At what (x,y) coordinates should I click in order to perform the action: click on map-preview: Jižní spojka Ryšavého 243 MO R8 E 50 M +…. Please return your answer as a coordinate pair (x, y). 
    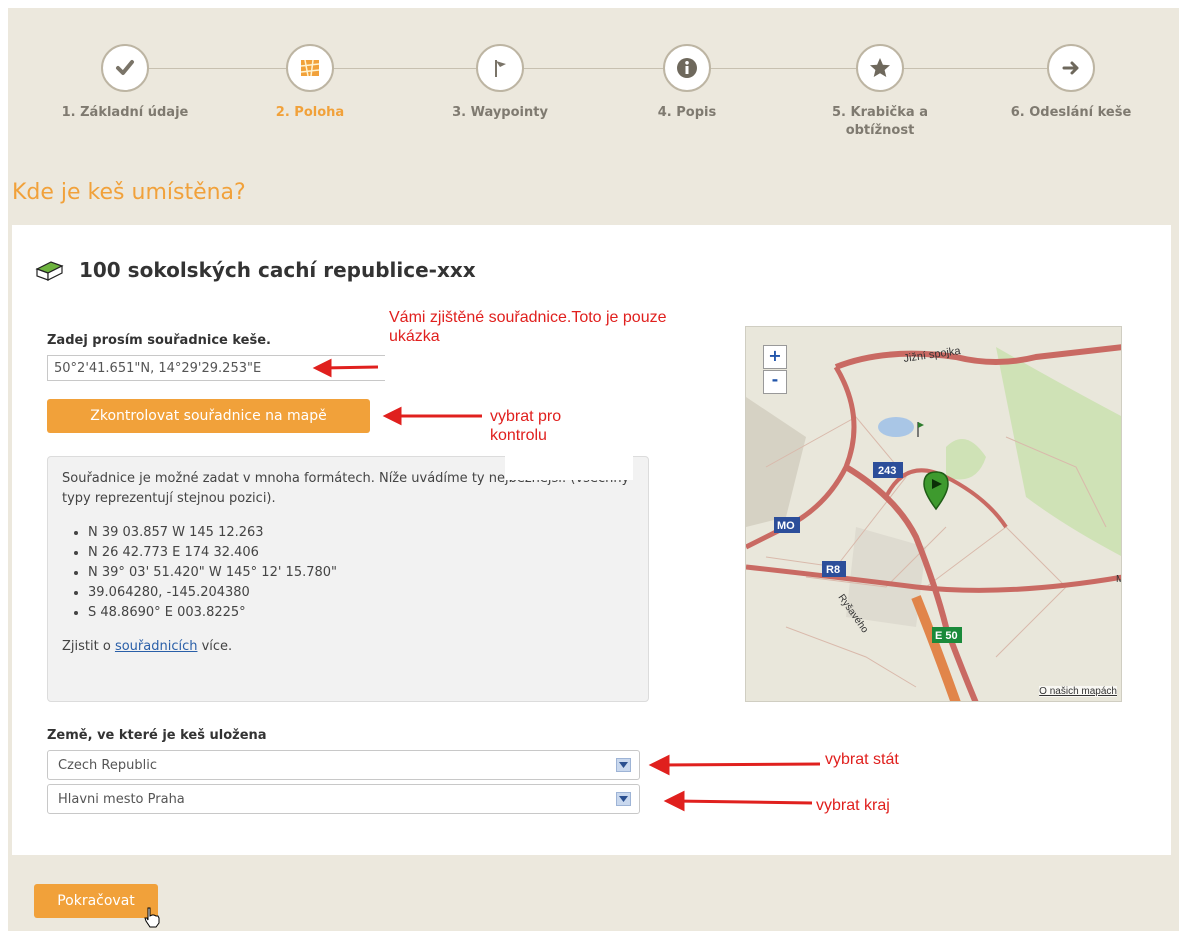
    Looking at the image, I should click on (933, 514).